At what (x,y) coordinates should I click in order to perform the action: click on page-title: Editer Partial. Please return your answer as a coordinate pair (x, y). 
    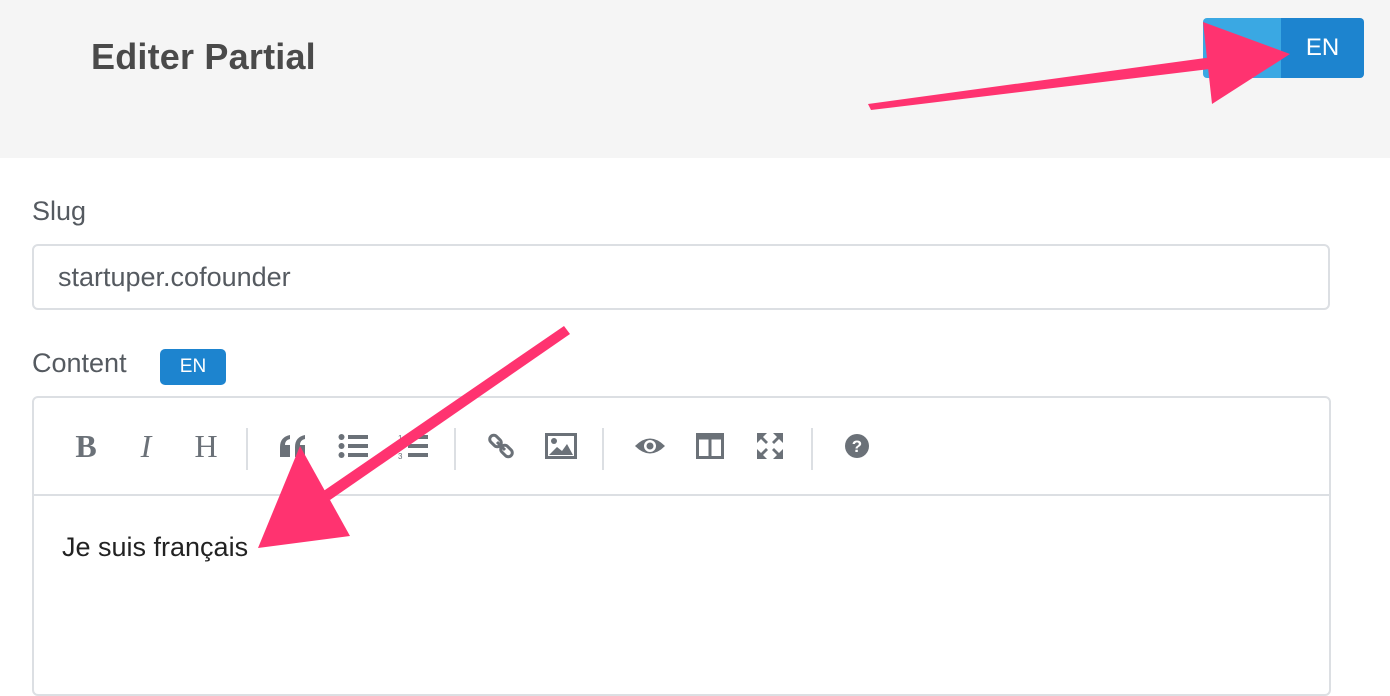
    Looking at the image, I should click on (203, 56).